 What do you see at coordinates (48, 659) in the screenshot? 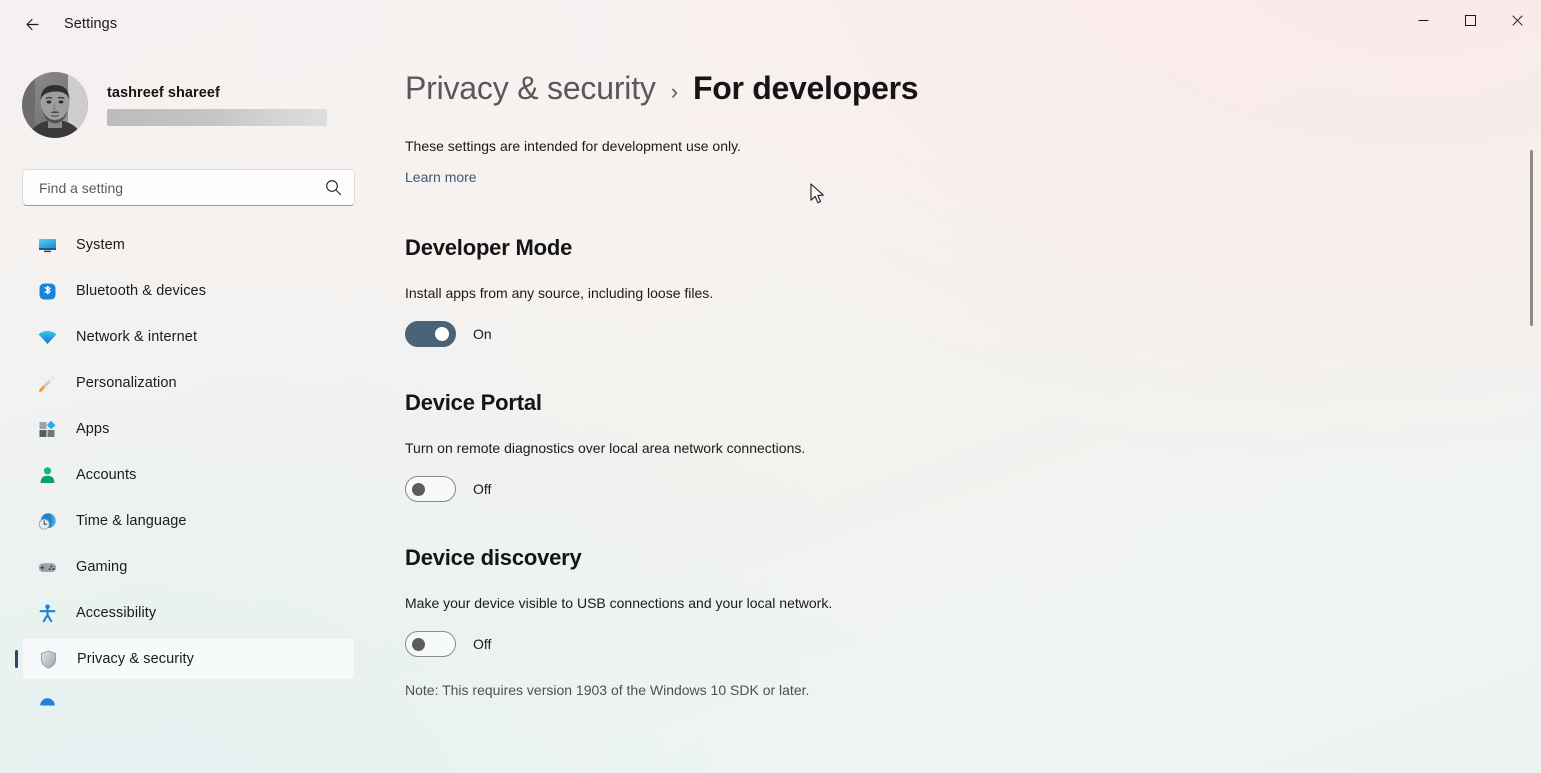
I see `shield-icon` at bounding box center [48, 659].